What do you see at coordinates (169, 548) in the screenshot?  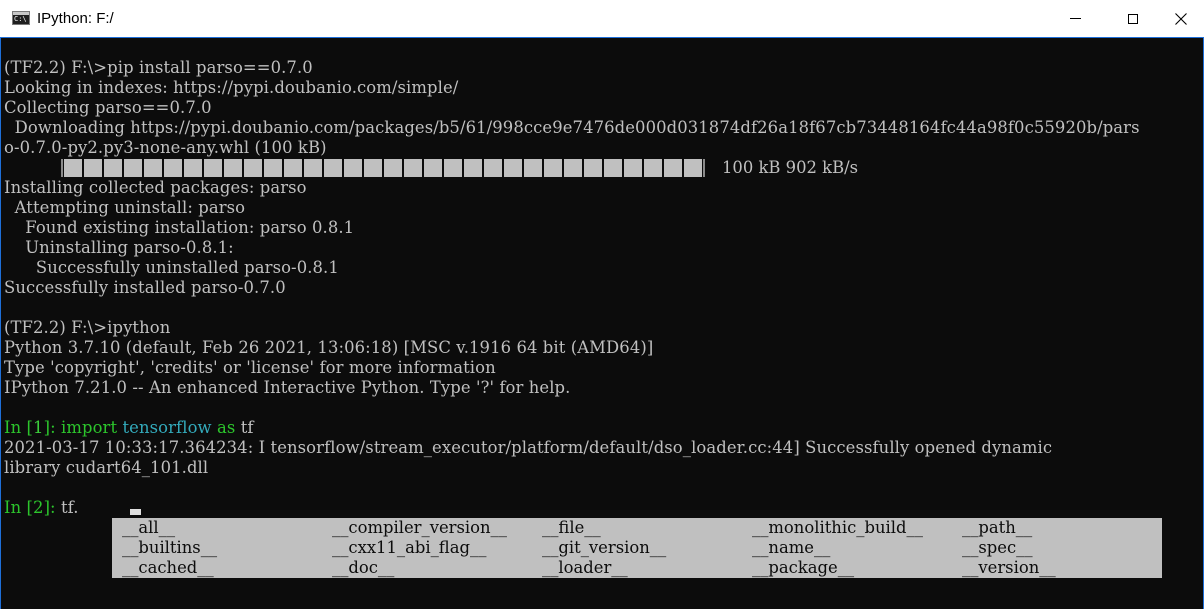 I see `completion-item: __builtins__` at bounding box center [169, 548].